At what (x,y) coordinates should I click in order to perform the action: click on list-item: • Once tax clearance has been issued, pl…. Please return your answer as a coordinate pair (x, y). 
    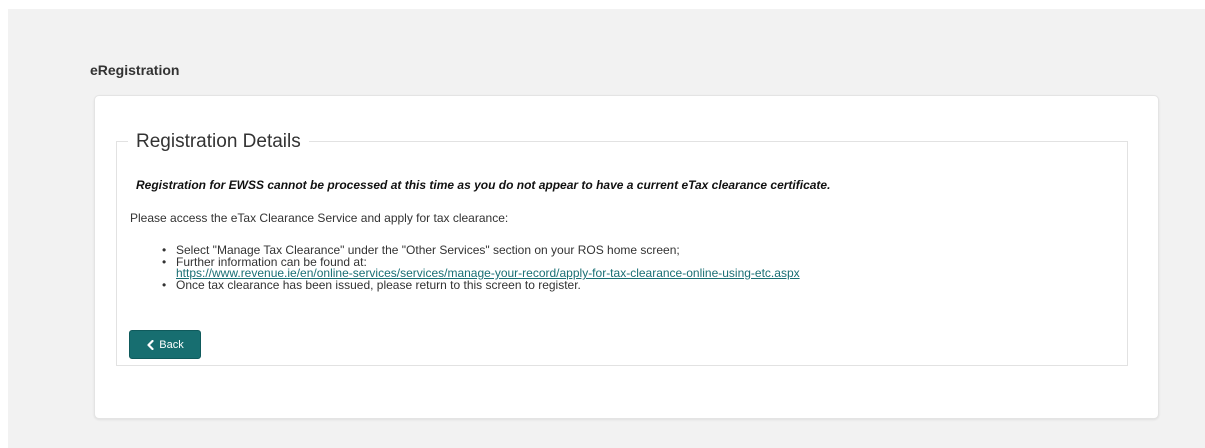
    Looking at the image, I should click on (479, 284).